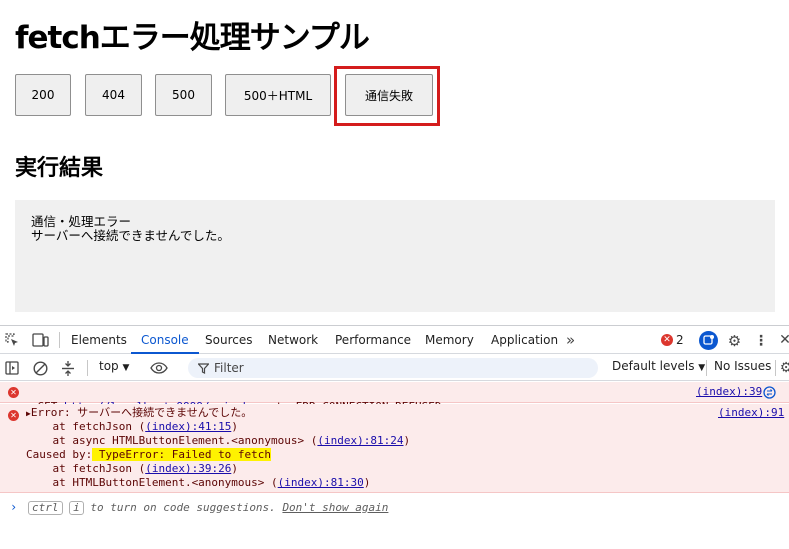 The height and width of the screenshot is (549, 789). What do you see at coordinates (99, 340) in the screenshot?
I see `tab-elements: Elements` at bounding box center [99, 340].